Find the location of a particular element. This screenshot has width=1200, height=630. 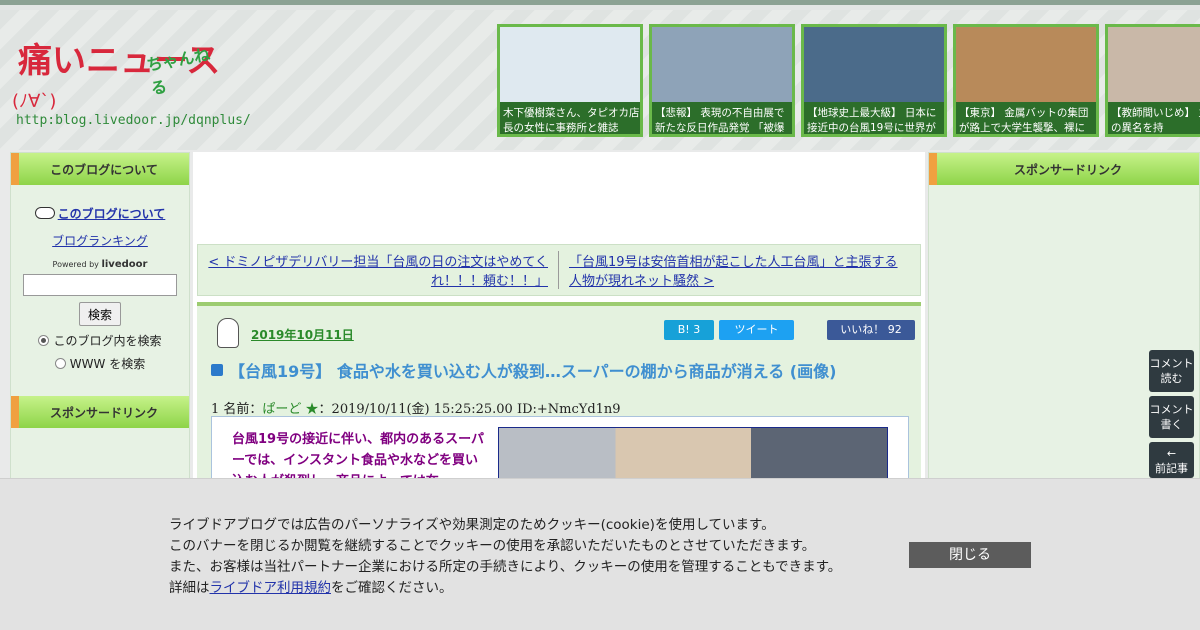

radio-www-label: WWW を検索 is located at coordinates (107, 364).